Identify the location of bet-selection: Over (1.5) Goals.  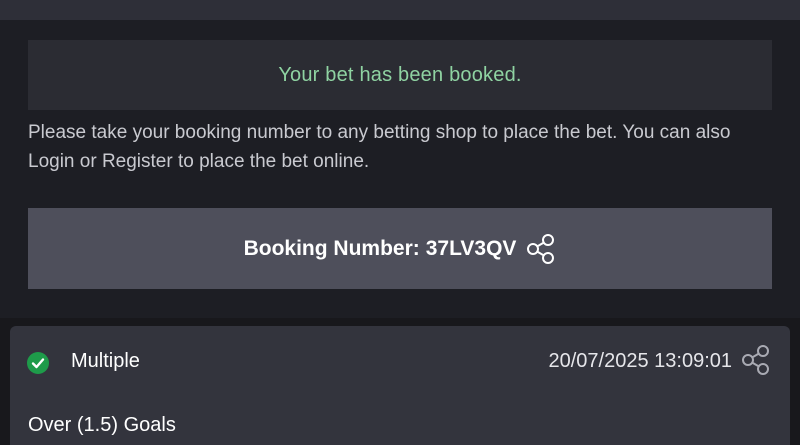
(102, 425).